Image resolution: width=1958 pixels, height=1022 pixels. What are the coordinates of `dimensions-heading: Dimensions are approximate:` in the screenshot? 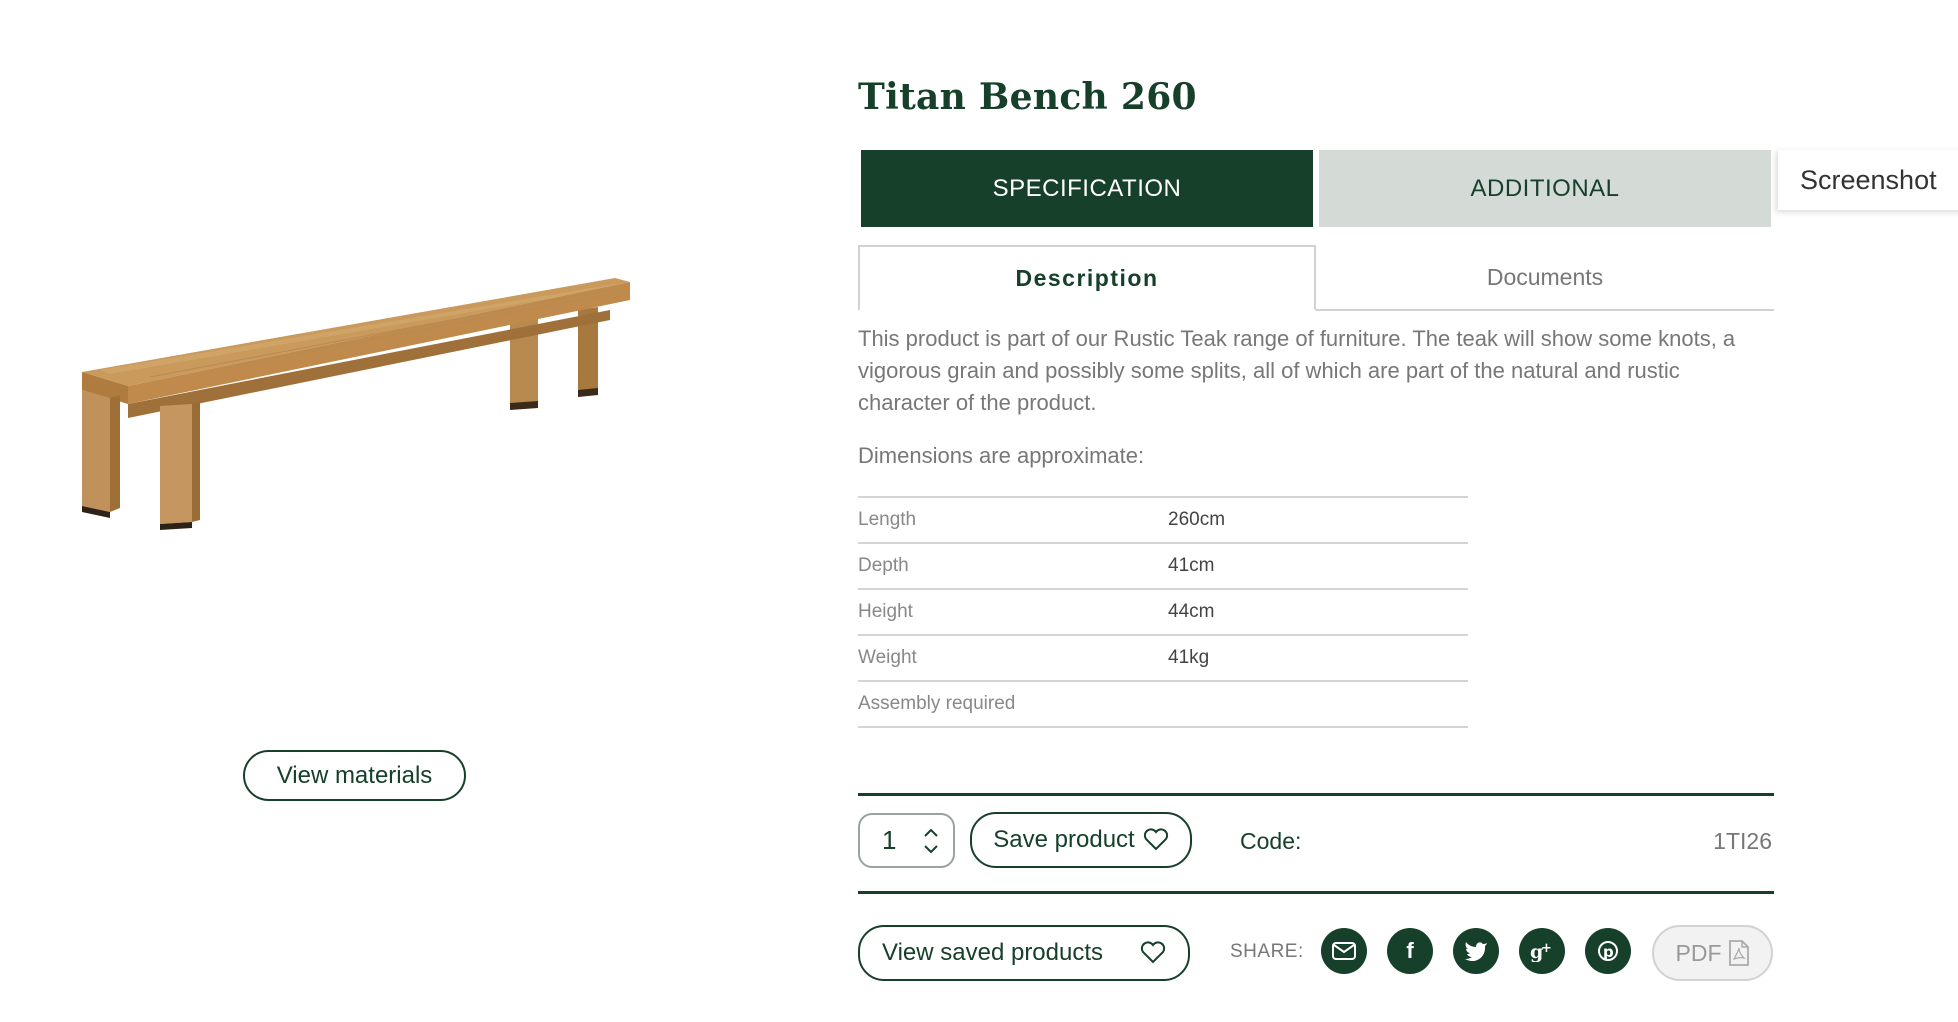 It's located at (1001, 455).